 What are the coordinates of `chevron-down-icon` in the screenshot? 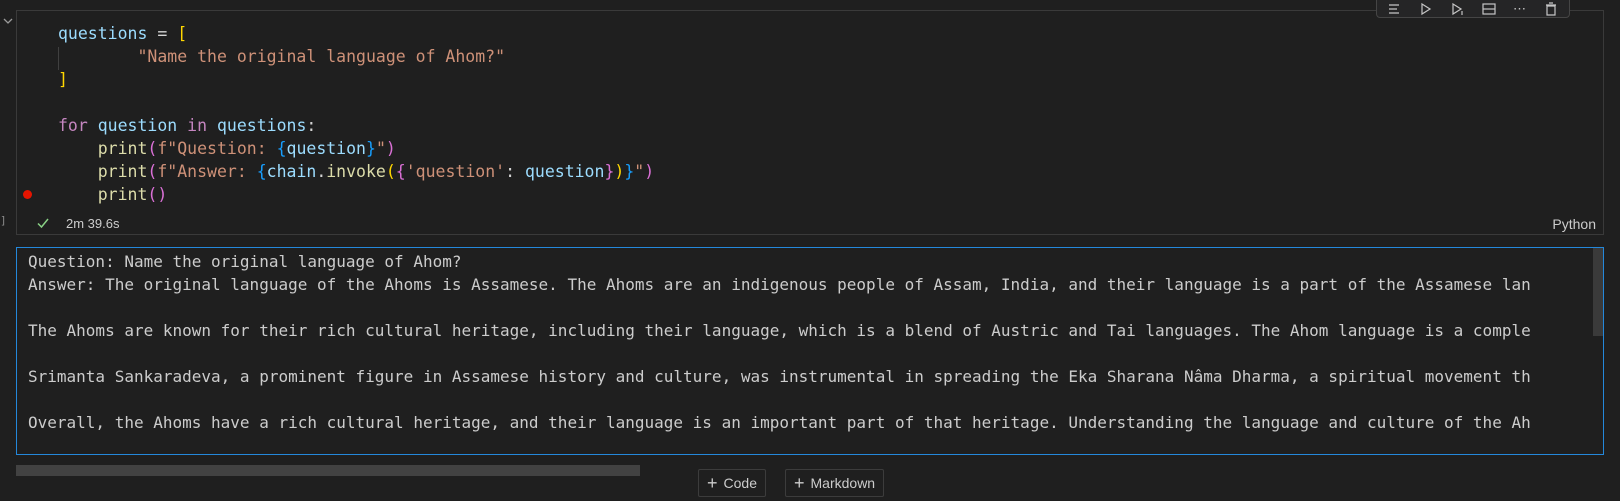 It's located at (8, 20).